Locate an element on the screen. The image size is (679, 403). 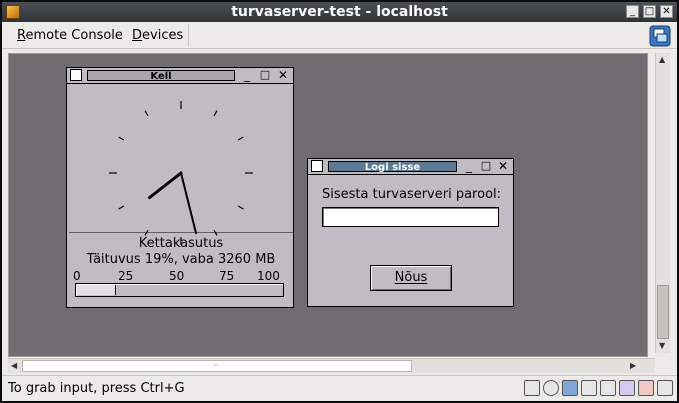
capture-icon is located at coordinates (665, 388).